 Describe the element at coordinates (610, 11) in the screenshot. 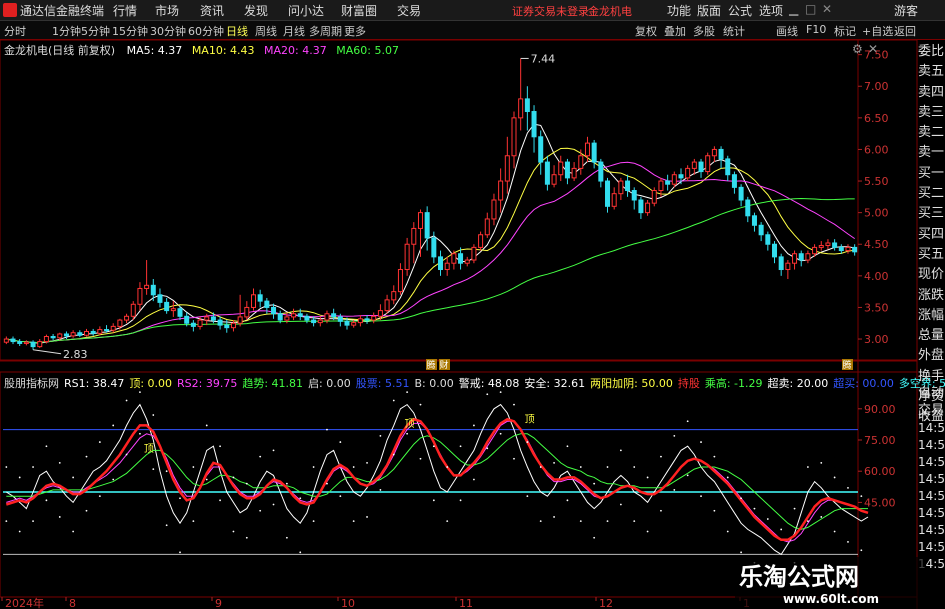

I see `top-stock-name: 金龙机电` at that location.